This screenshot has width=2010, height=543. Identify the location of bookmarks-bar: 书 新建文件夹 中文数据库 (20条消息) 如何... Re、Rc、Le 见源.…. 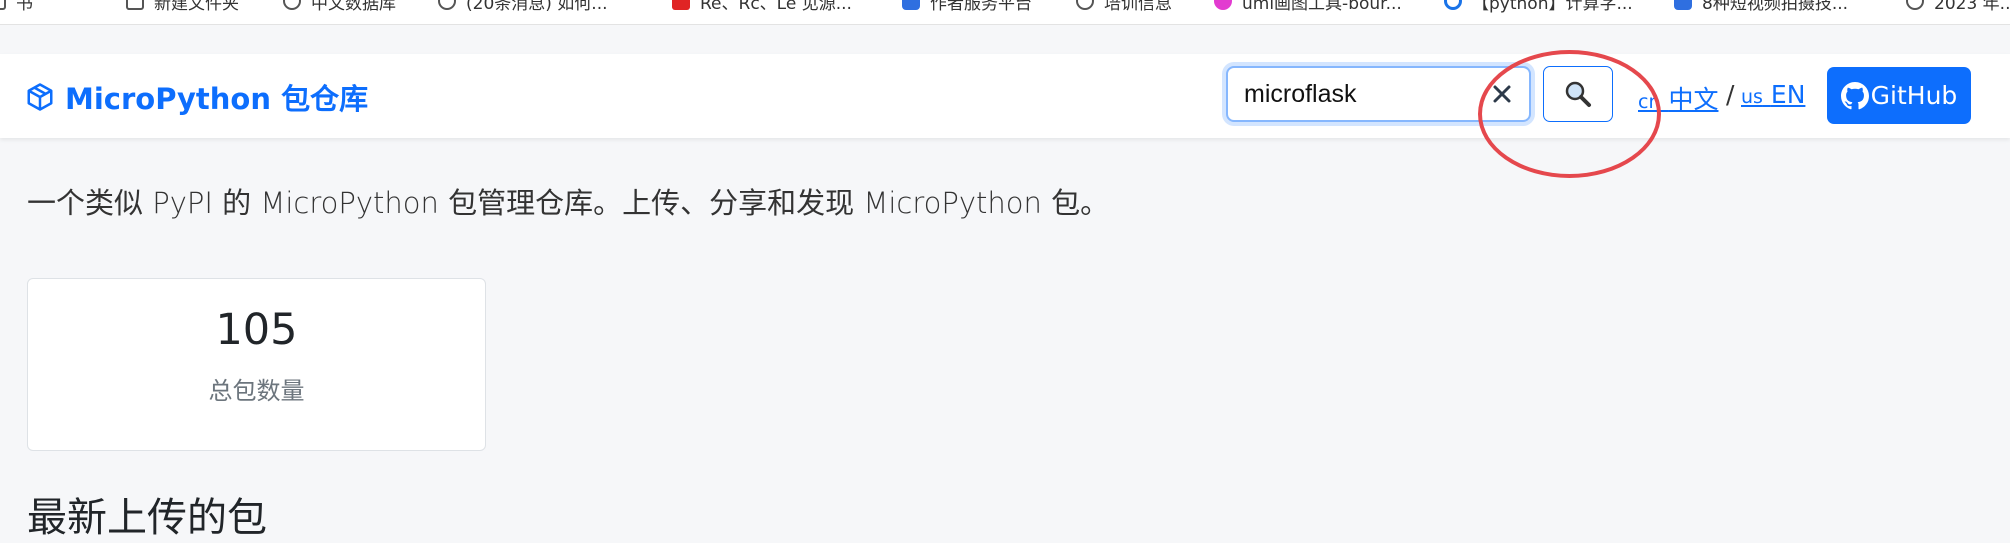
(1005, 12).